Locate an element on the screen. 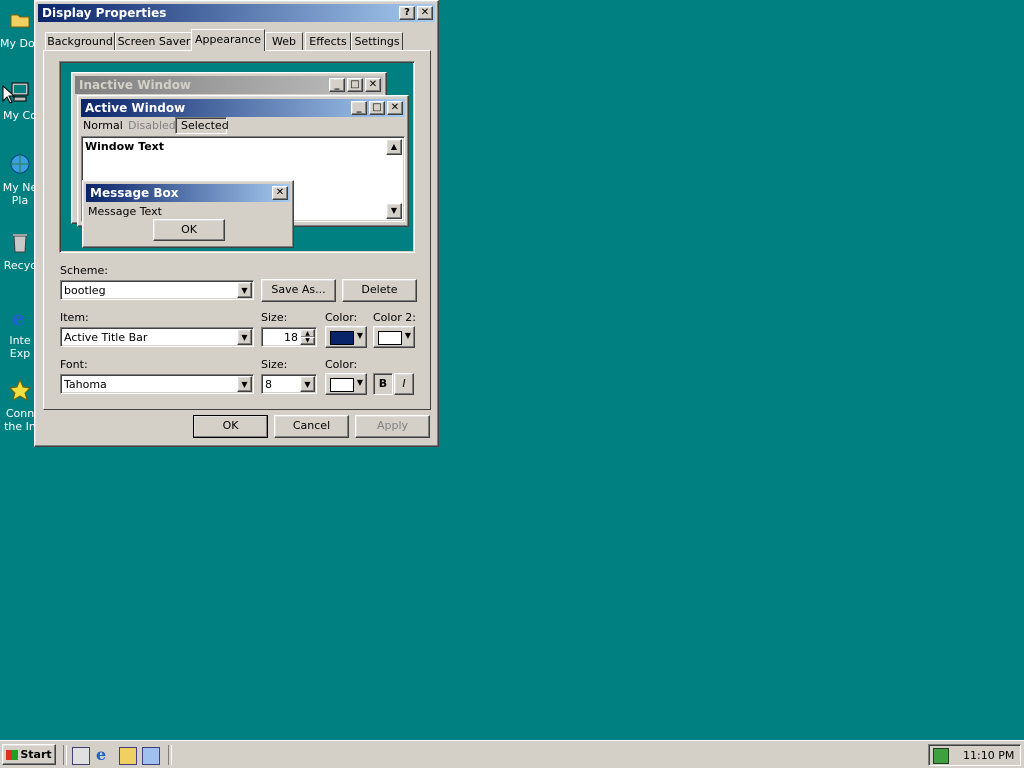 Image resolution: width=1024 pixels, height=768 pixels. item-combo: Active Title Bar ▼ is located at coordinates (157, 337).